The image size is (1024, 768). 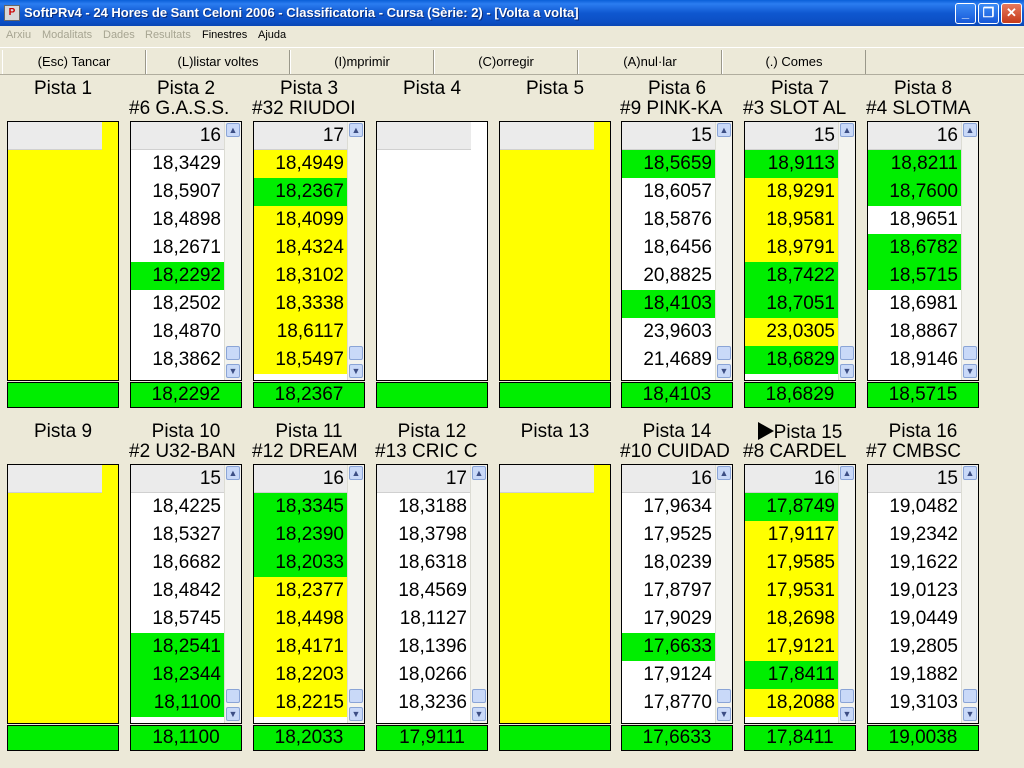 I want to click on lap-time-row: 18,5327, so click(x=178, y=535).